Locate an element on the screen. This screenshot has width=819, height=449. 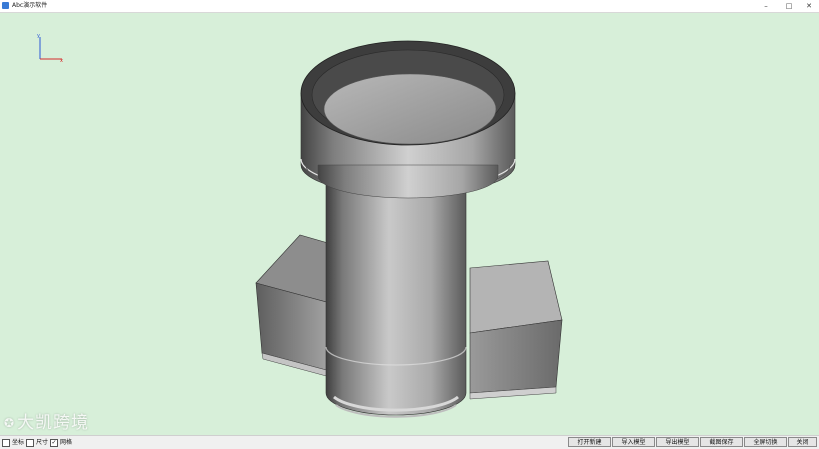
checkbox-grid-box: ✓ is located at coordinates (54, 442).